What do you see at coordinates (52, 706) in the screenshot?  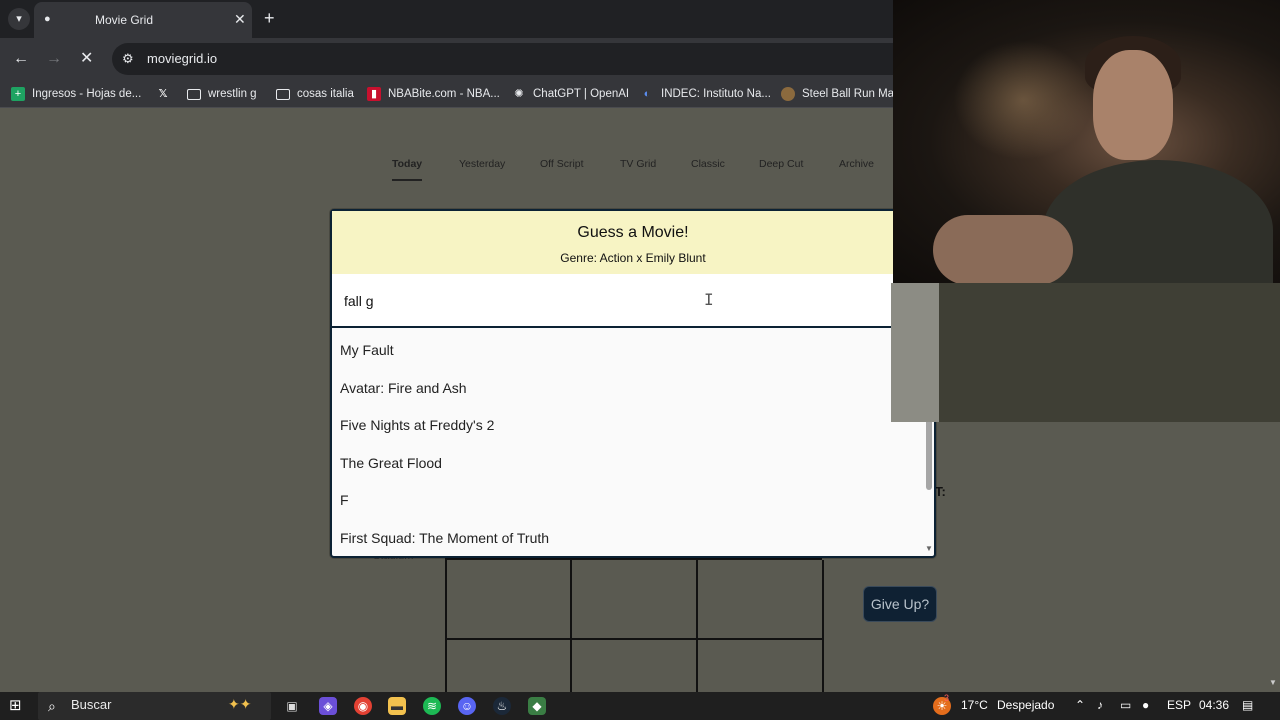 I see `search-icon: ⌕` at bounding box center [52, 706].